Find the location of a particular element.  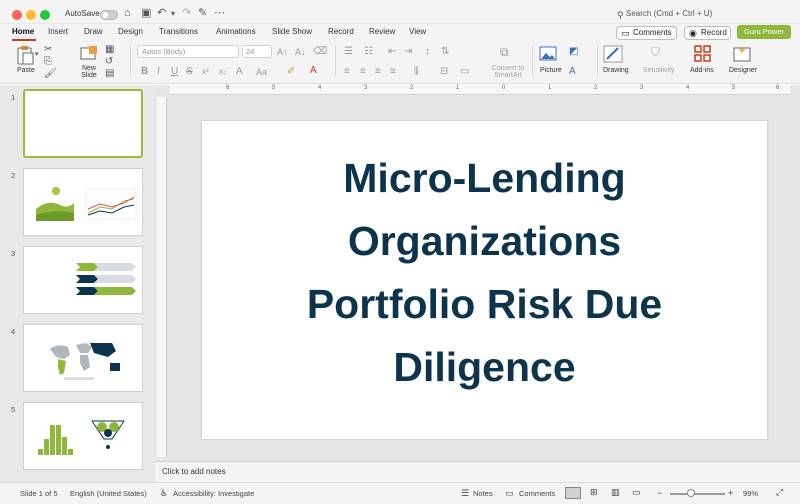

tab-transitions: Transitions is located at coordinates (178, 31).